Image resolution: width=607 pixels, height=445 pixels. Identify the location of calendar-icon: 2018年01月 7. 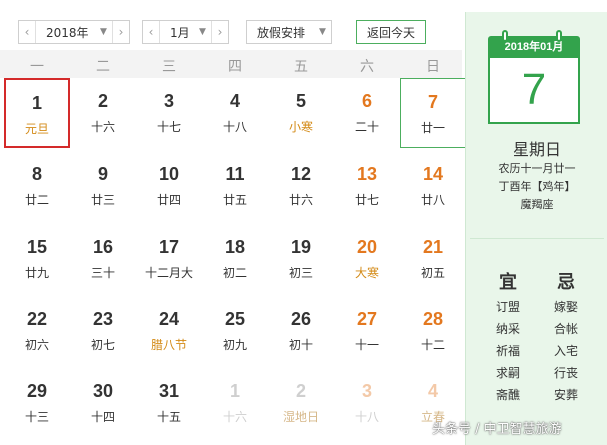
(534, 77).